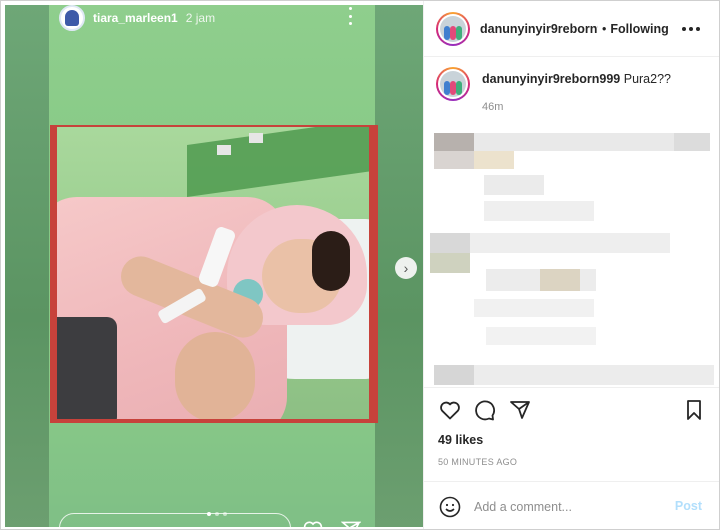 This screenshot has height=530, width=720. I want to click on emoji-icon, so click(450, 507).